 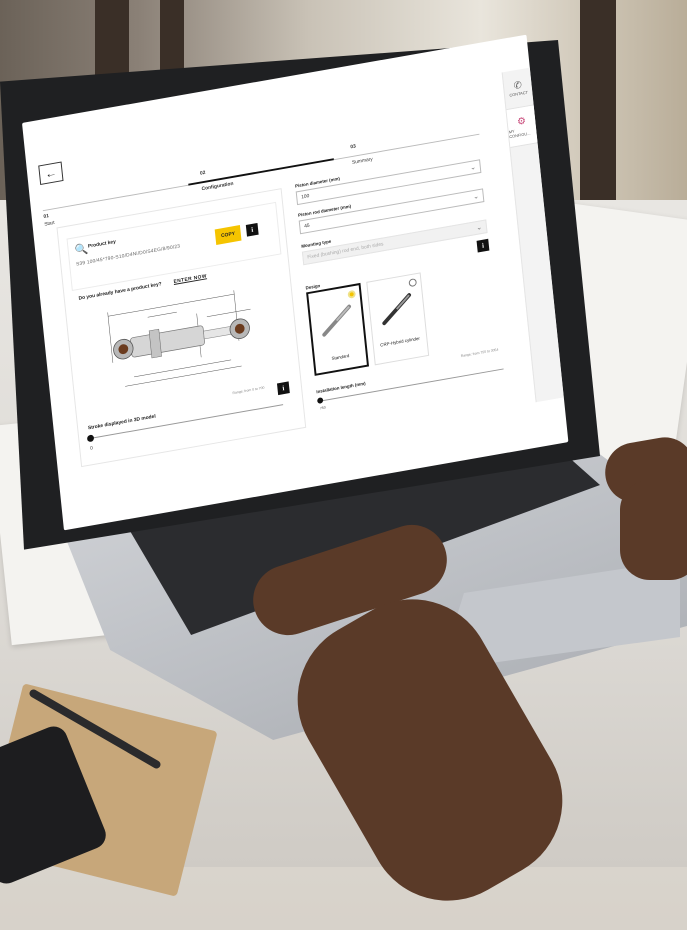 I want to click on cylinder-barrel, so click(x=167, y=341).